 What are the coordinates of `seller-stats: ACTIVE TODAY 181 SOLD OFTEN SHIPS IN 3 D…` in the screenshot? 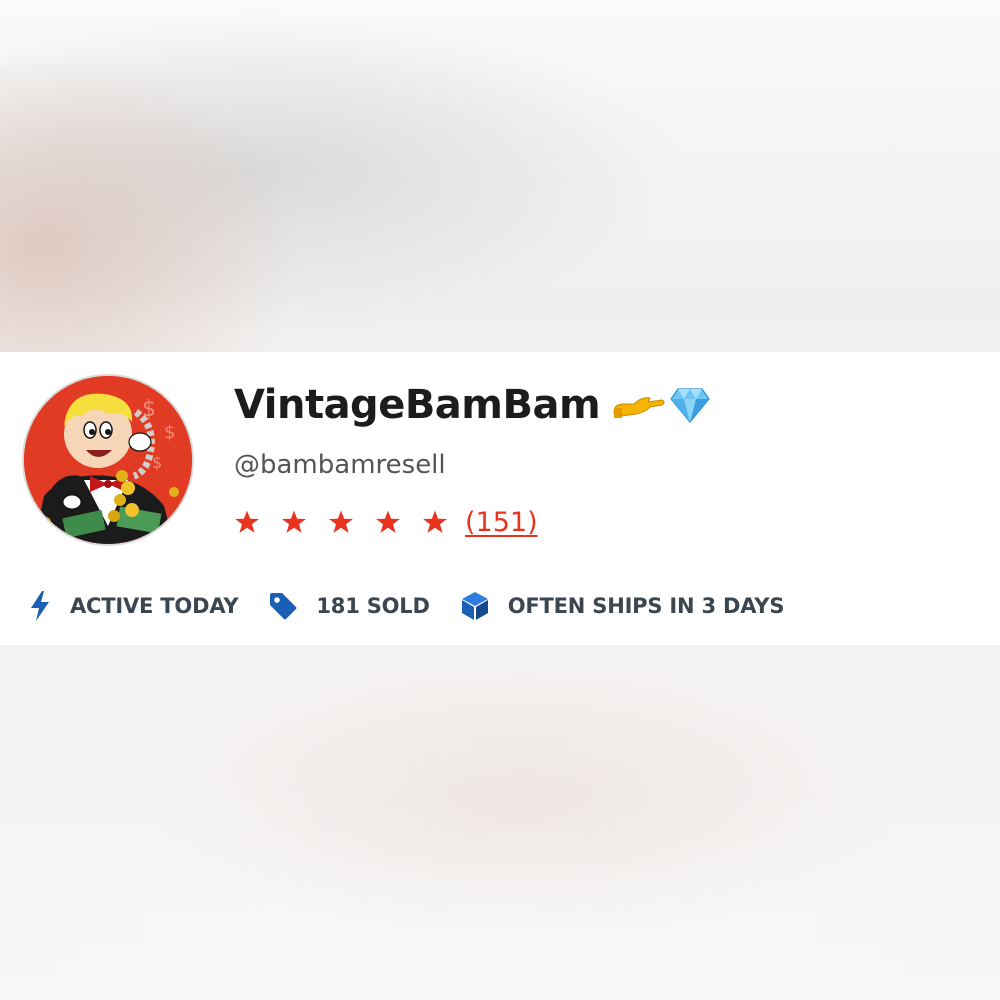 It's located at (421, 606).